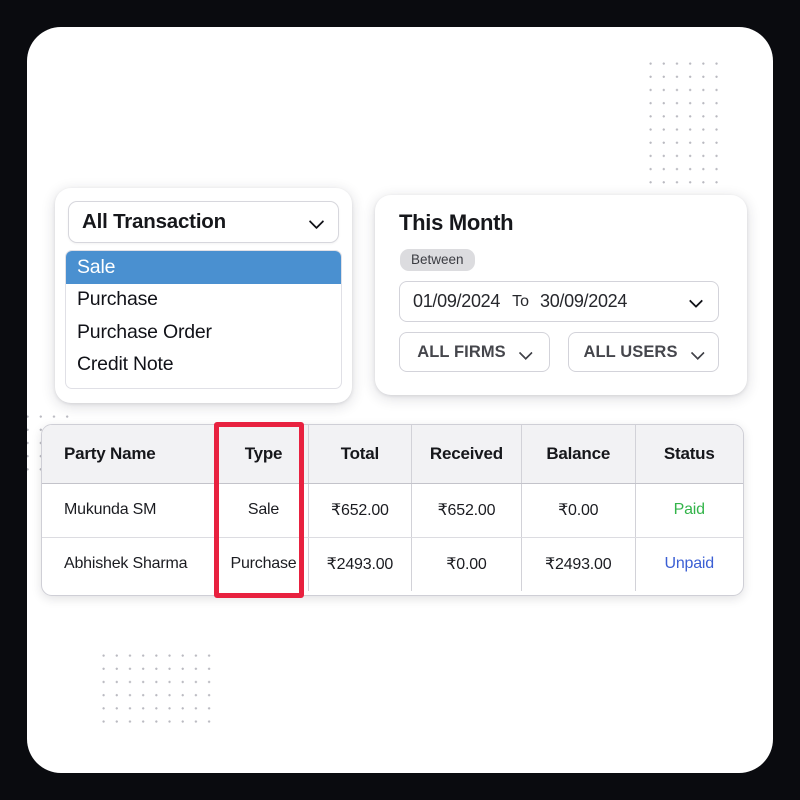  What do you see at coordinates (263, 510) in the screenshot?
I see `cell-type: Sale` at bounding box center [263, 510].